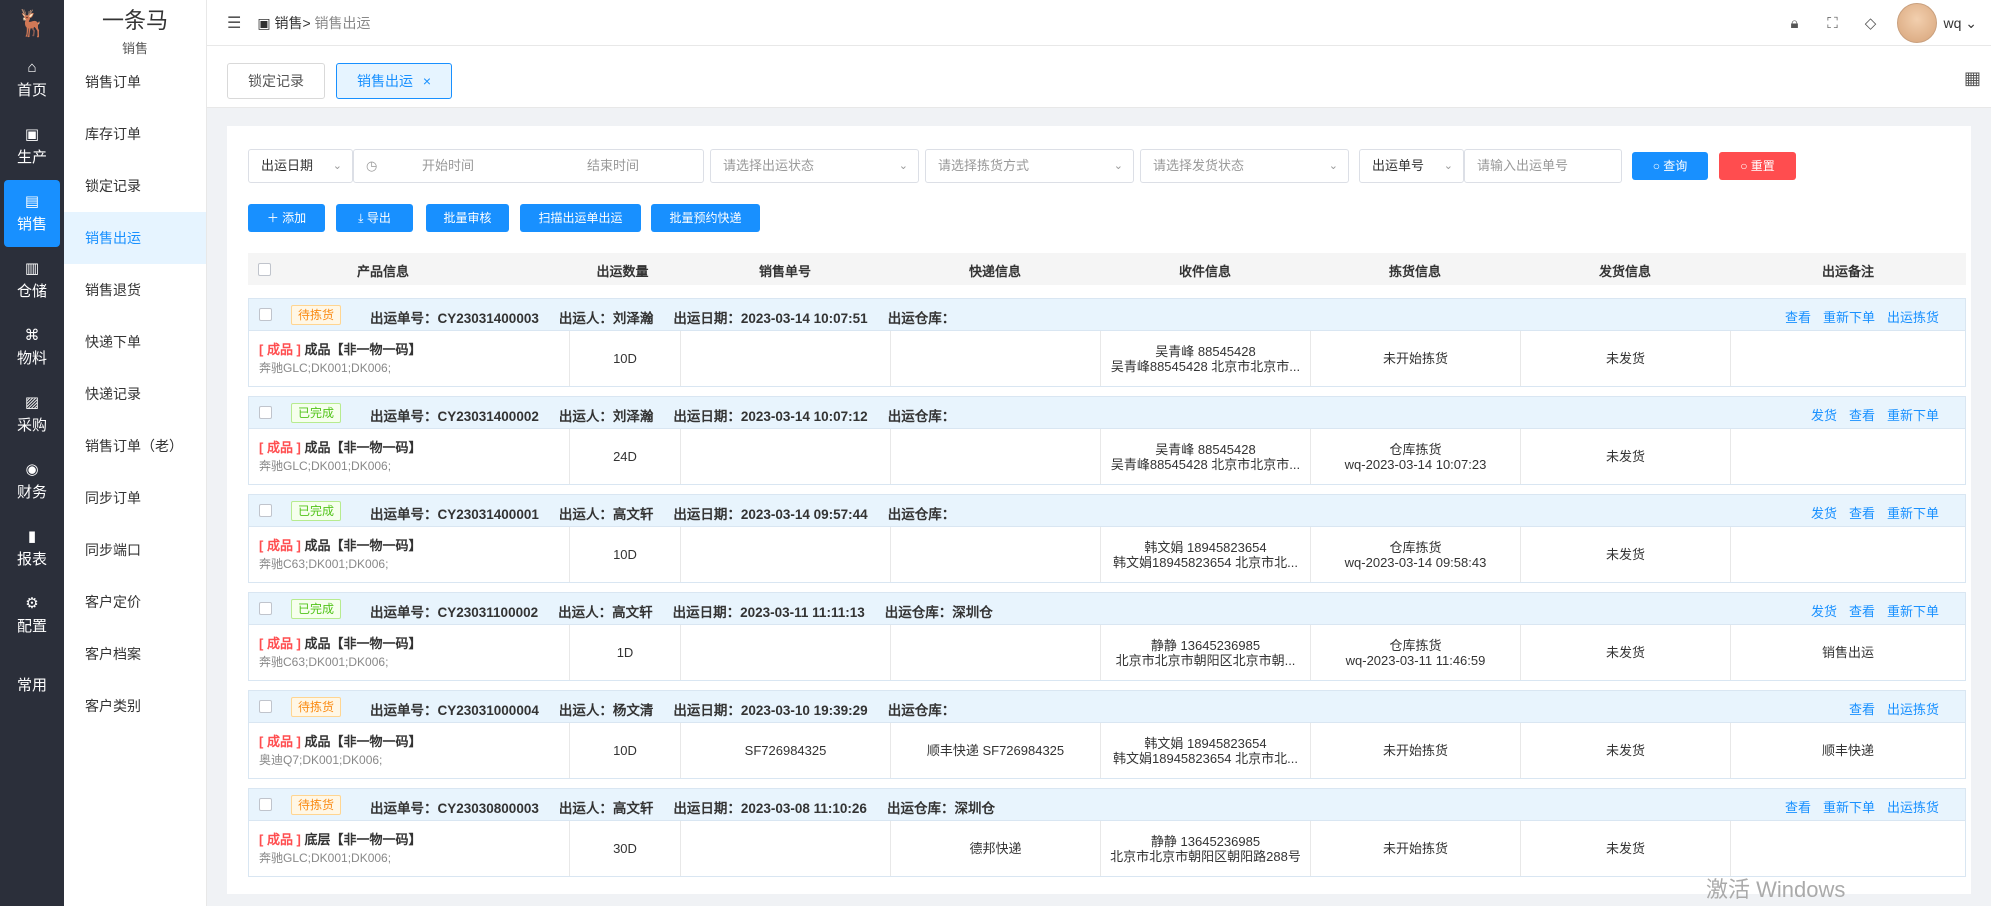 This screenshot has height=906, width=1991. I want to click on rail-item-1: ▣ 生产, so click(32, 146).